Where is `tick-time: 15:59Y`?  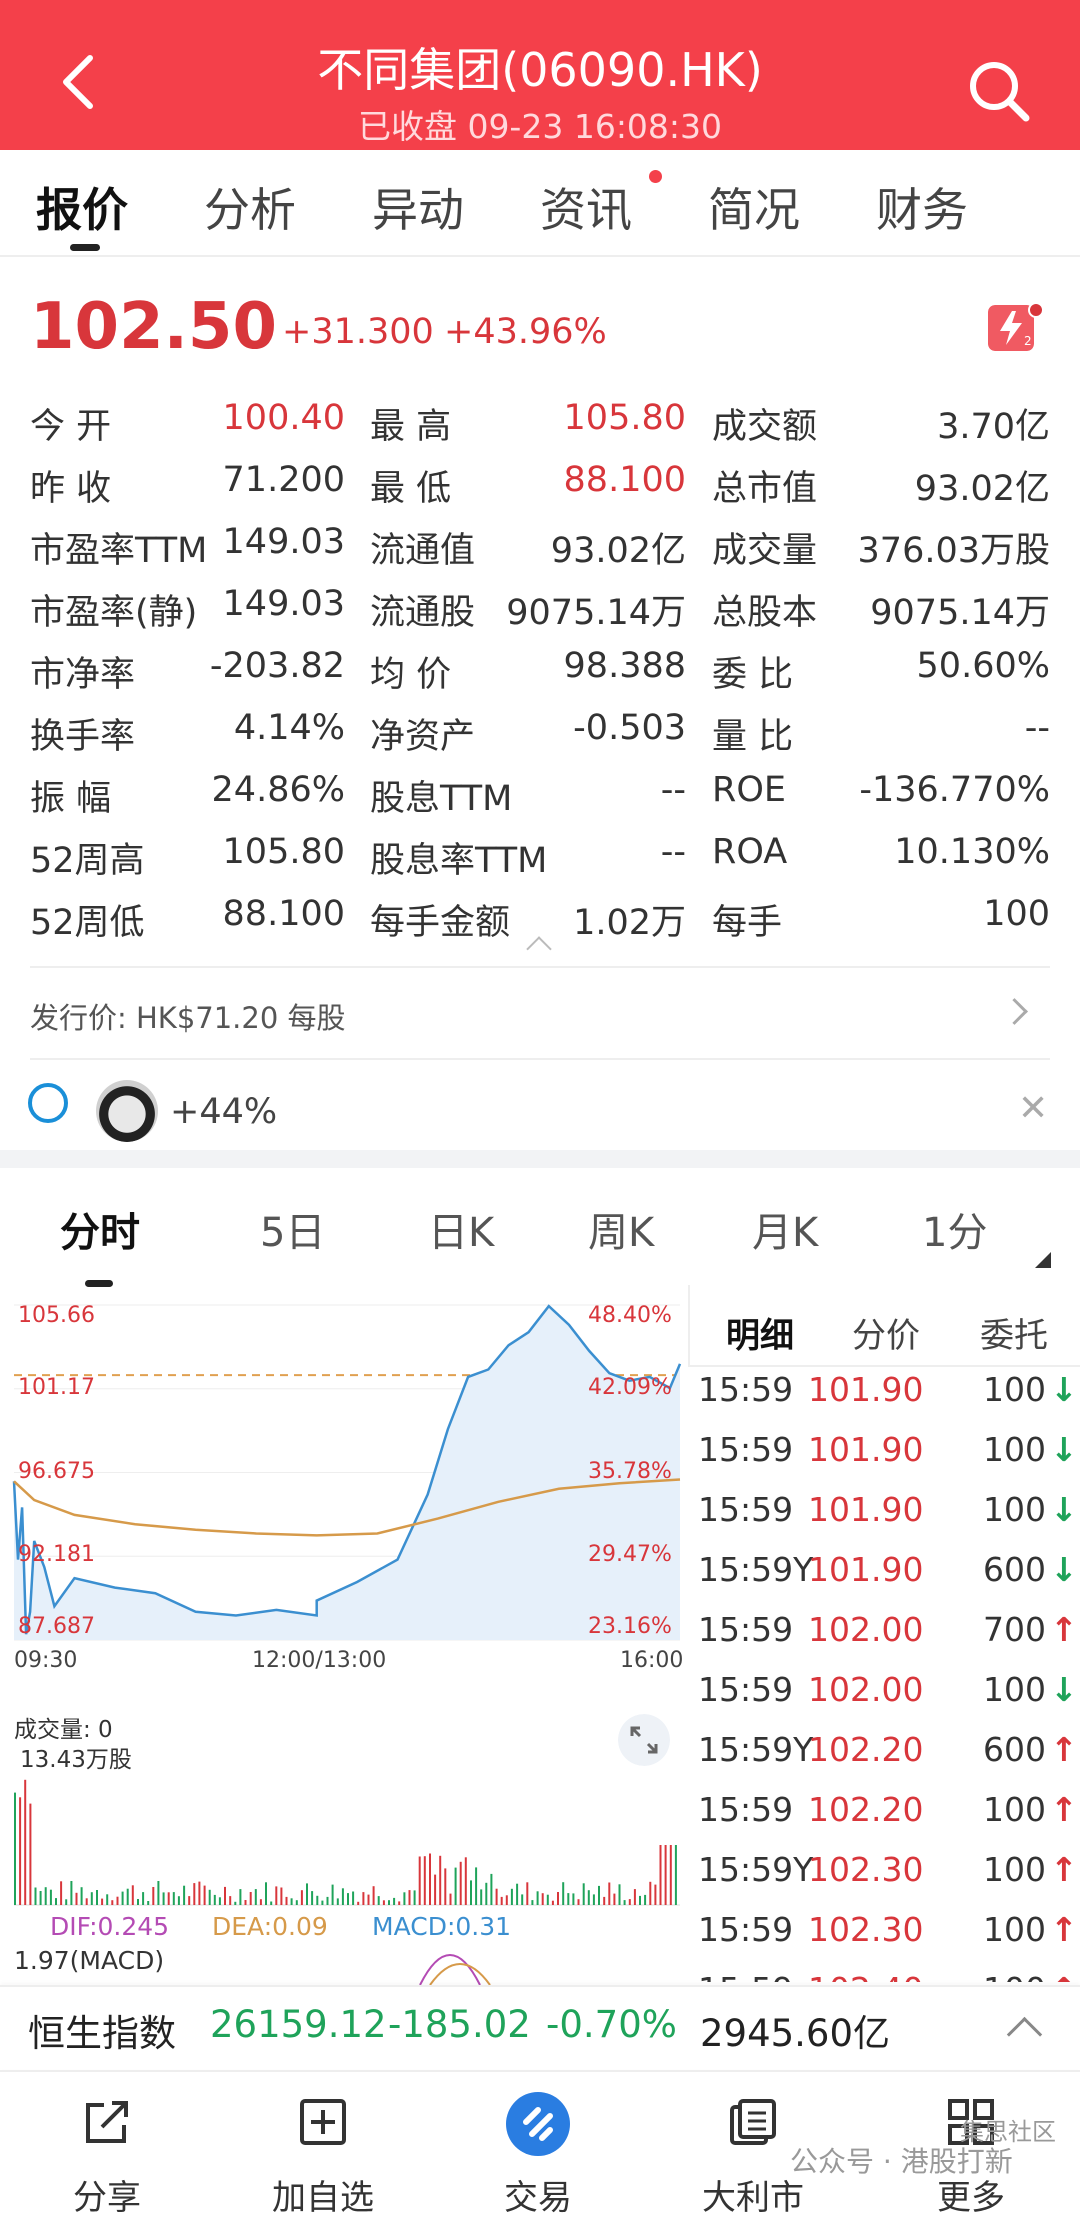 tick-time: 15:59Y is located at coordinates (756, 1569).